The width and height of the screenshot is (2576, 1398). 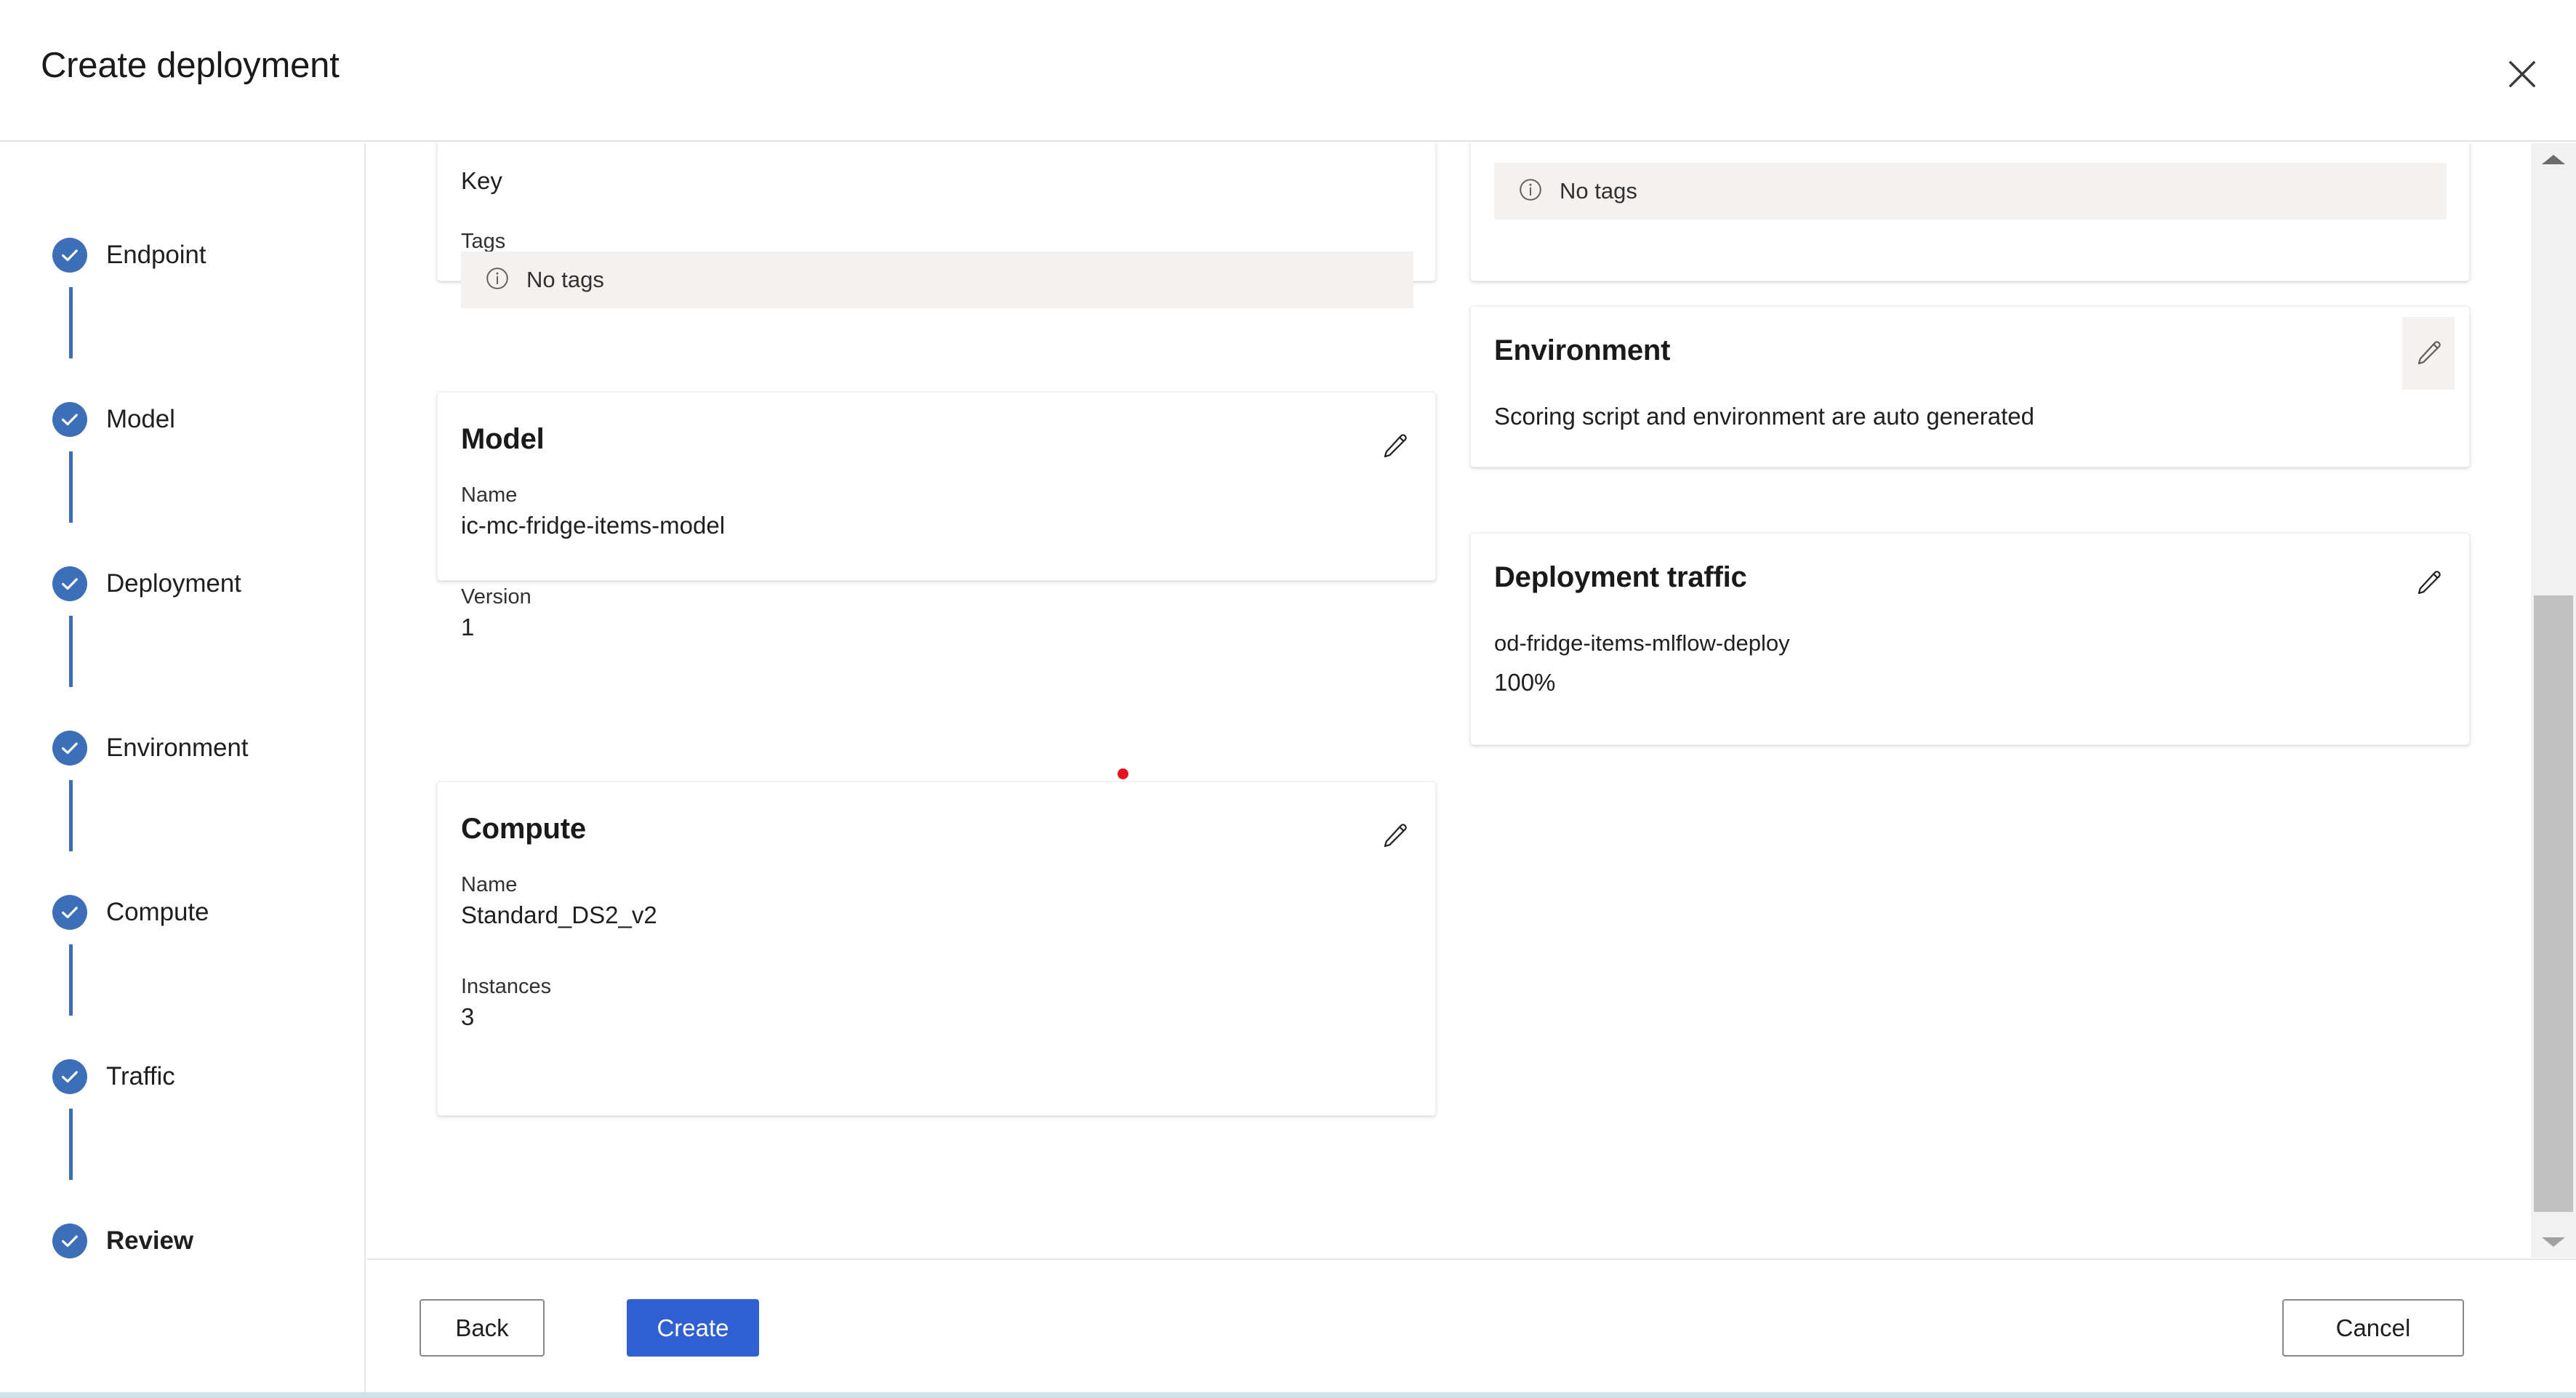 What do you see at coordinates (1123, 773) in the screenshot?
I see `cursor-marker` at bounding box center [1123, 773].